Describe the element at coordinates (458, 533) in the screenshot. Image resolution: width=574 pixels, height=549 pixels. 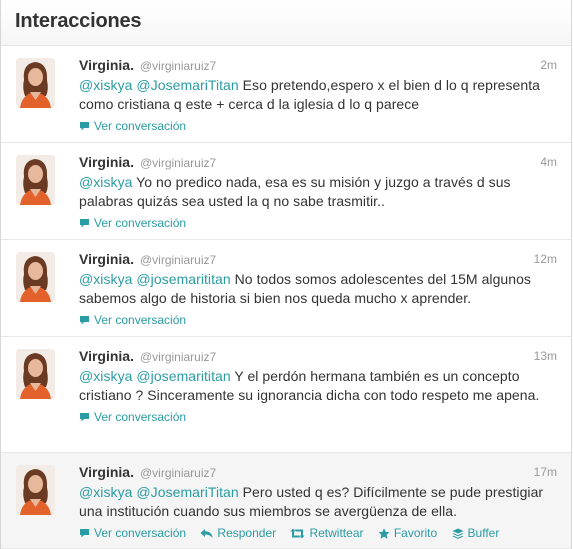
I see `buffer-icon` at that location.